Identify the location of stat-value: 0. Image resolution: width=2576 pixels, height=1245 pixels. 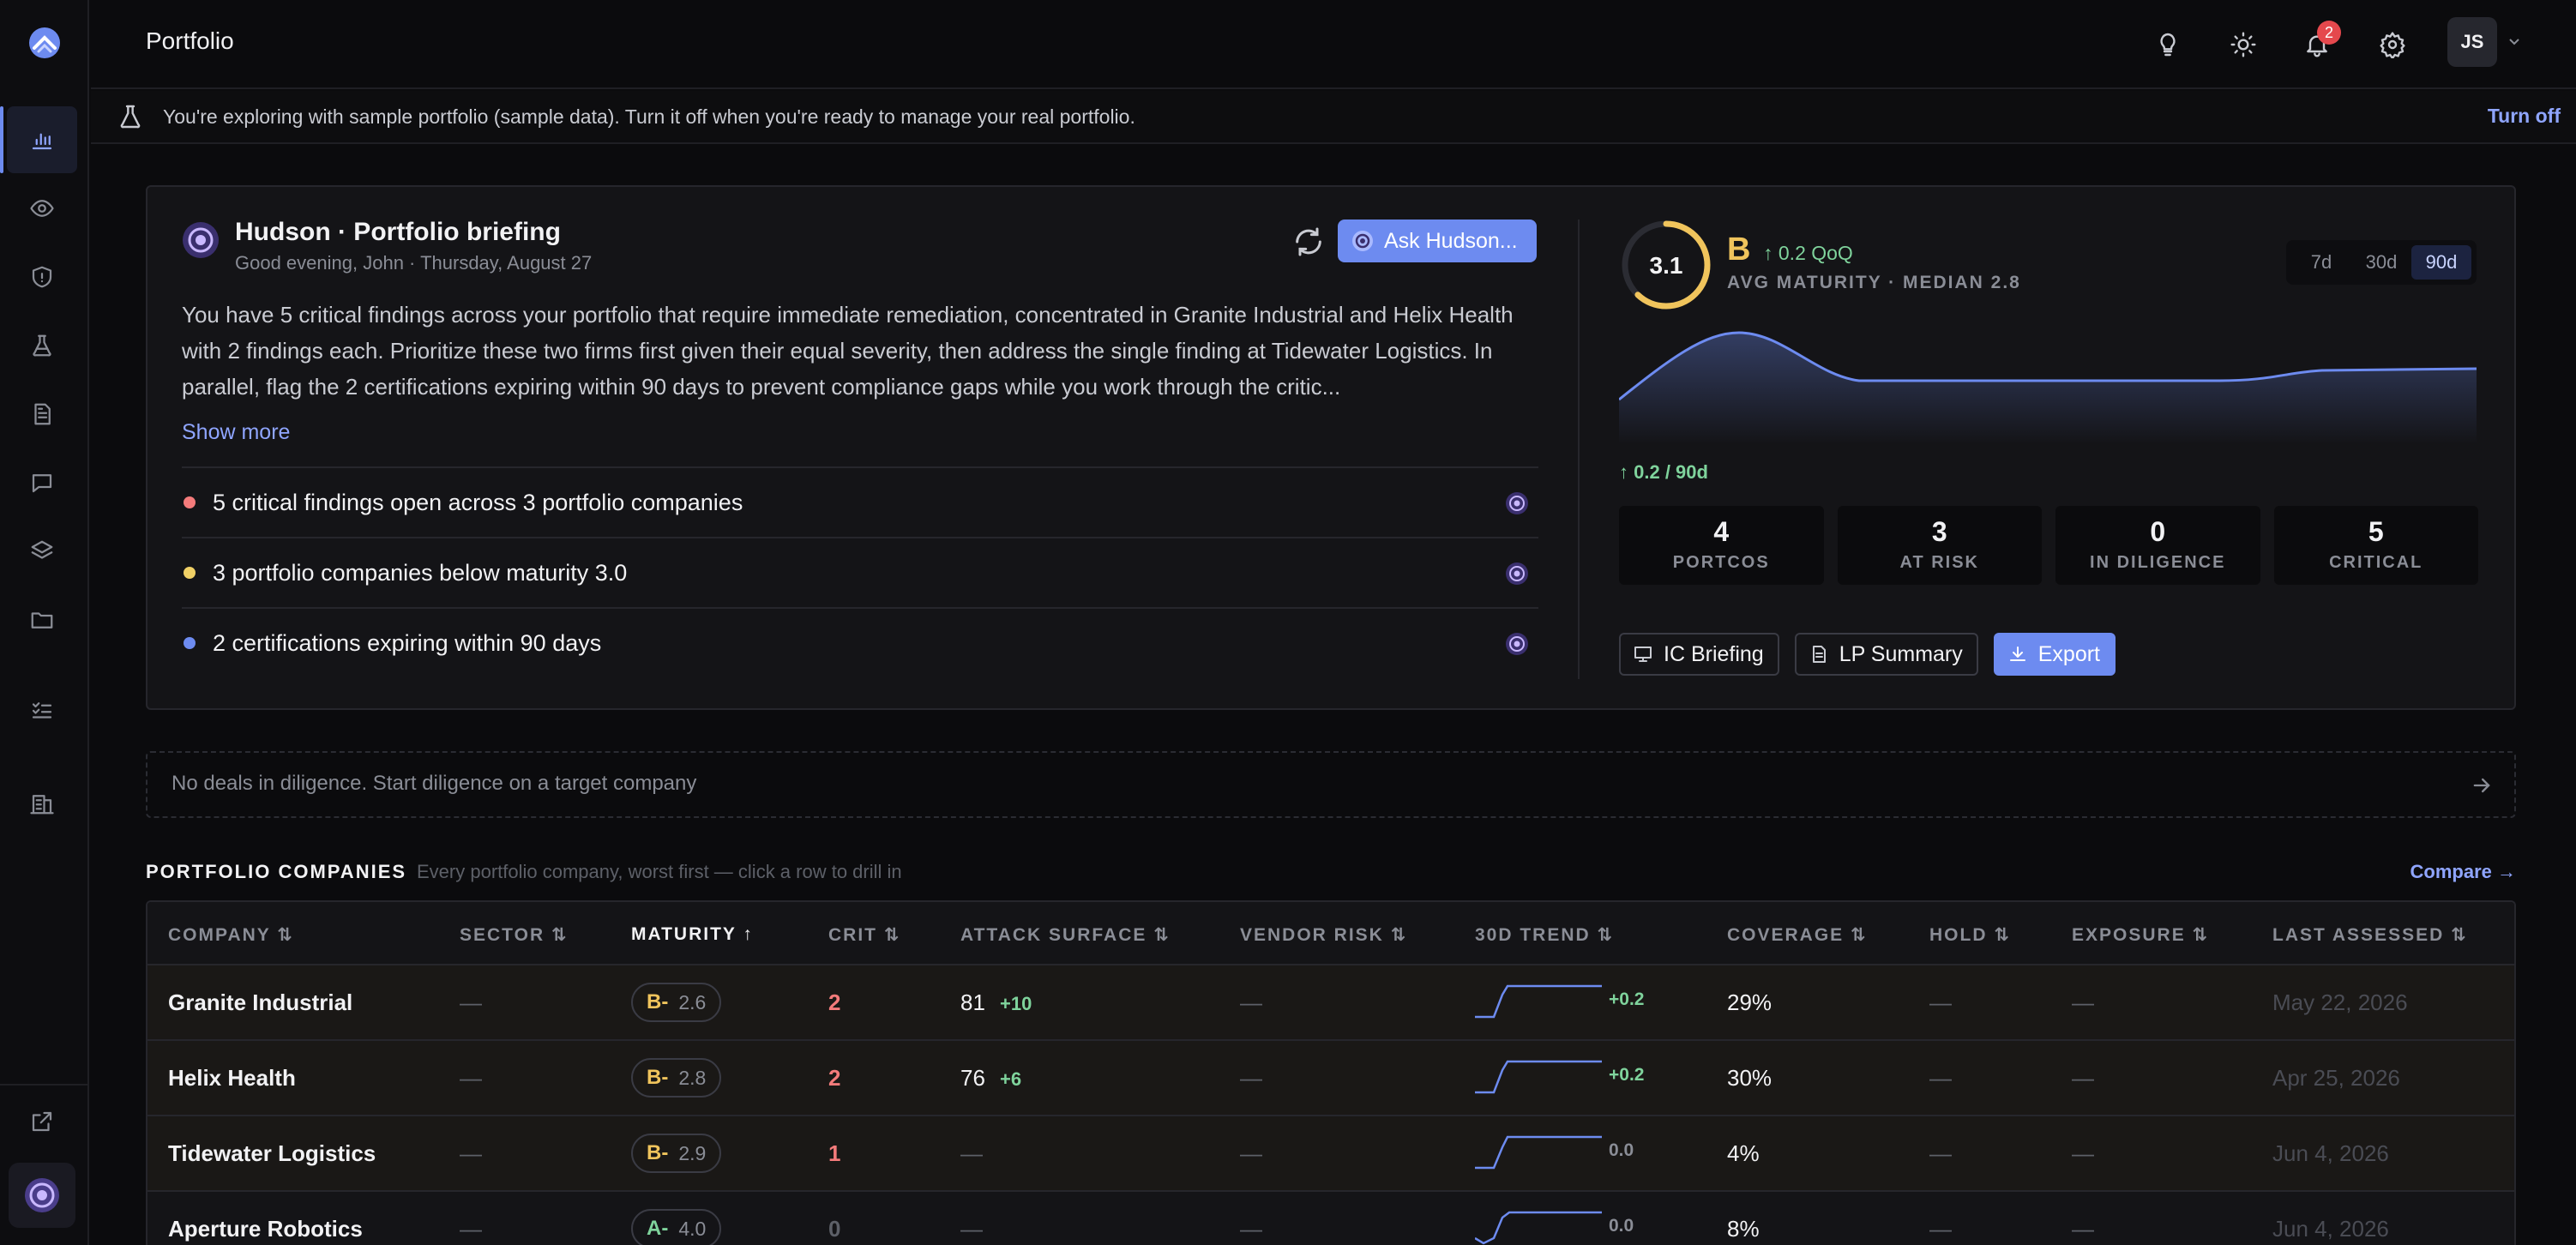
(2158, 531).